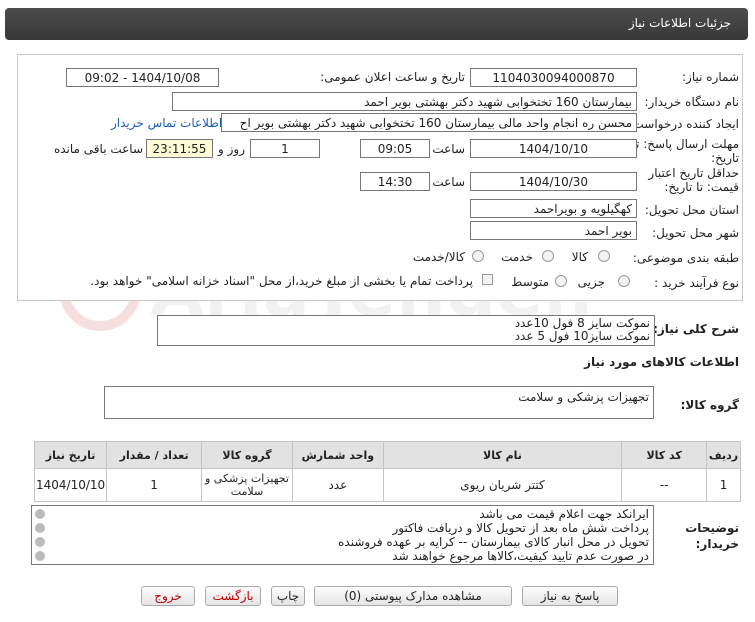 Image resolution: width=755 pixels, height=622 pixels. What do you see at coordinates (723, 455) in the screenshot?
I see `col-row: ردیف` at bounding box center [723, 455].